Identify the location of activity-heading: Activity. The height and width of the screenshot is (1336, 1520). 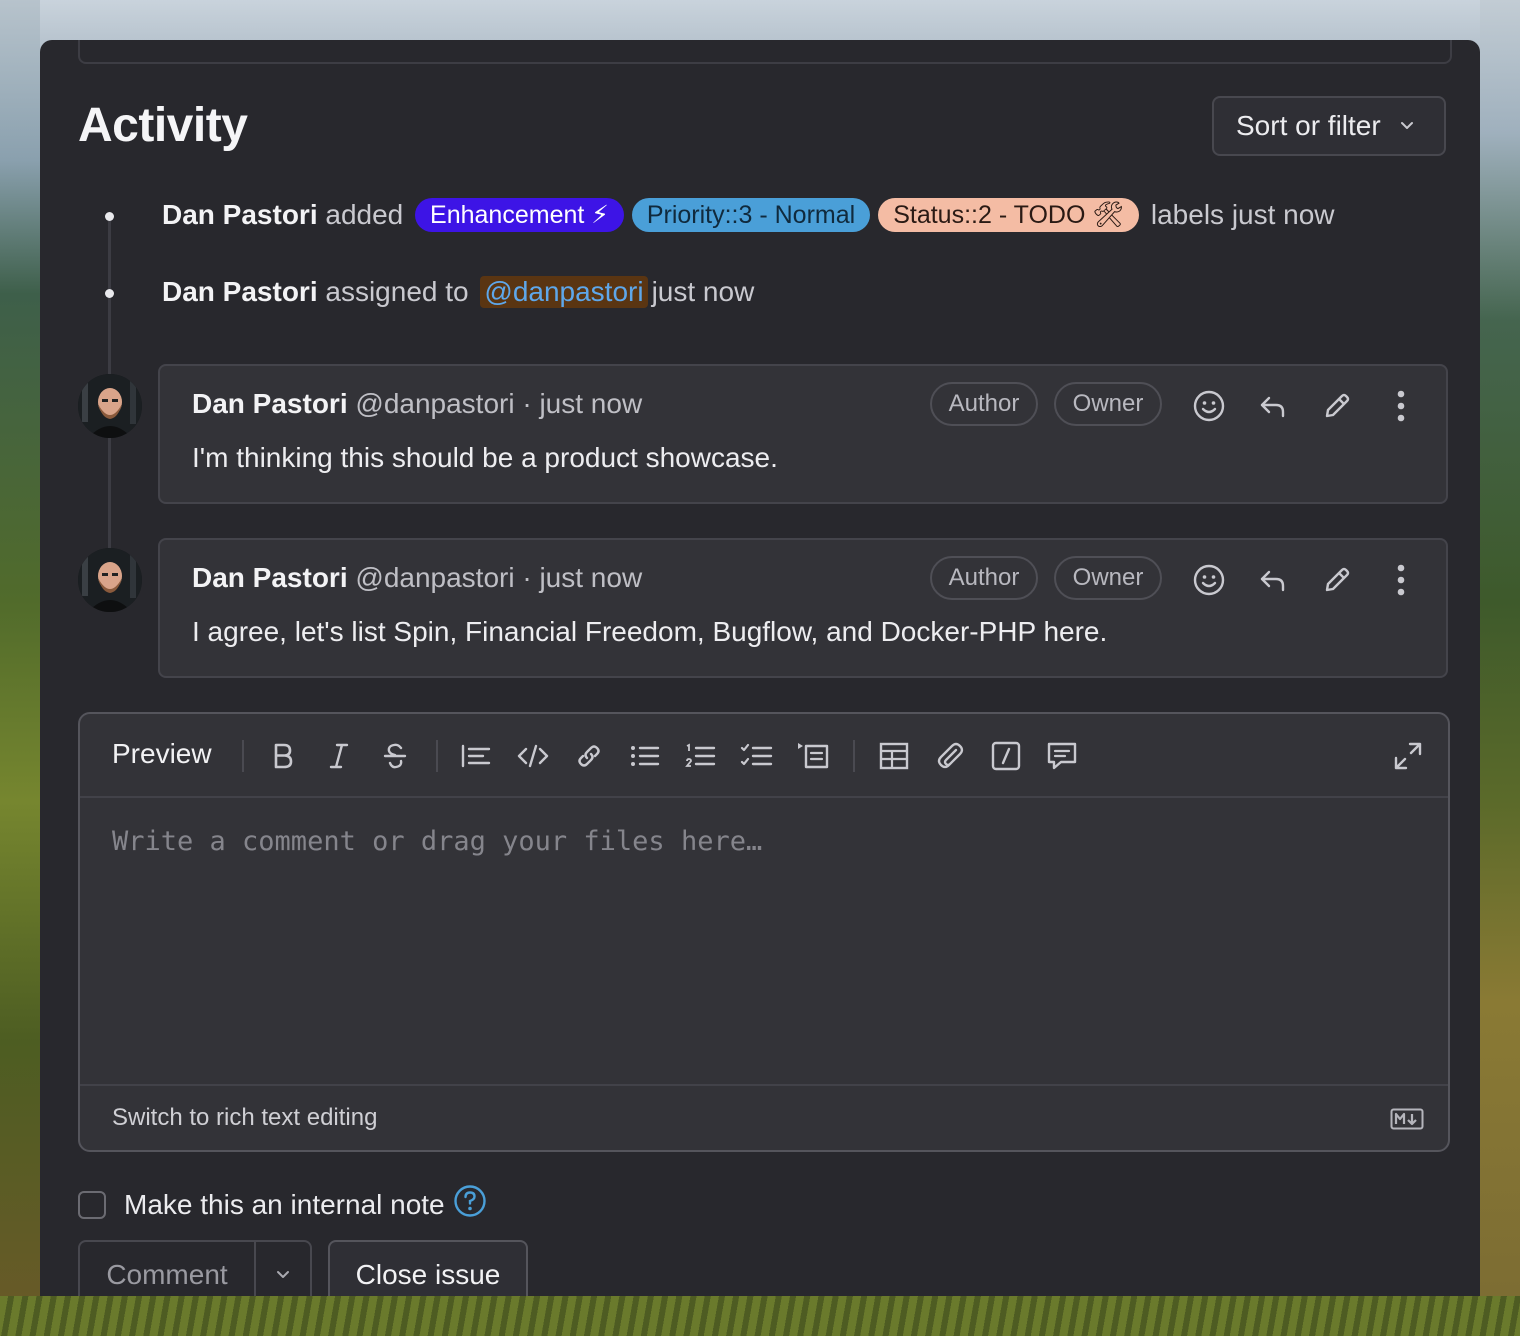
(163, 125).